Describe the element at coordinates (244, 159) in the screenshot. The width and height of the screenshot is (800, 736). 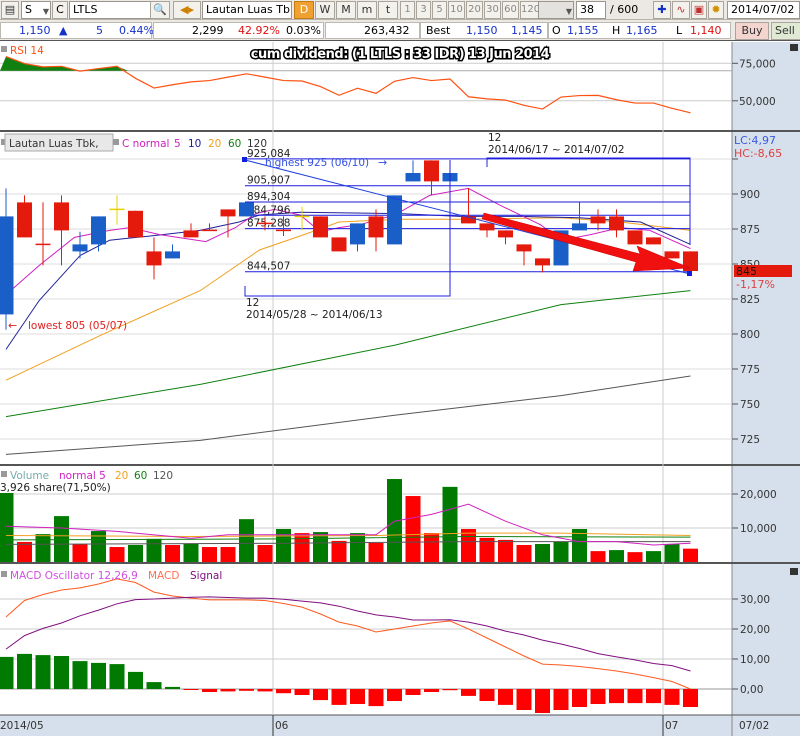
I see `trend-handle-start` at that location.